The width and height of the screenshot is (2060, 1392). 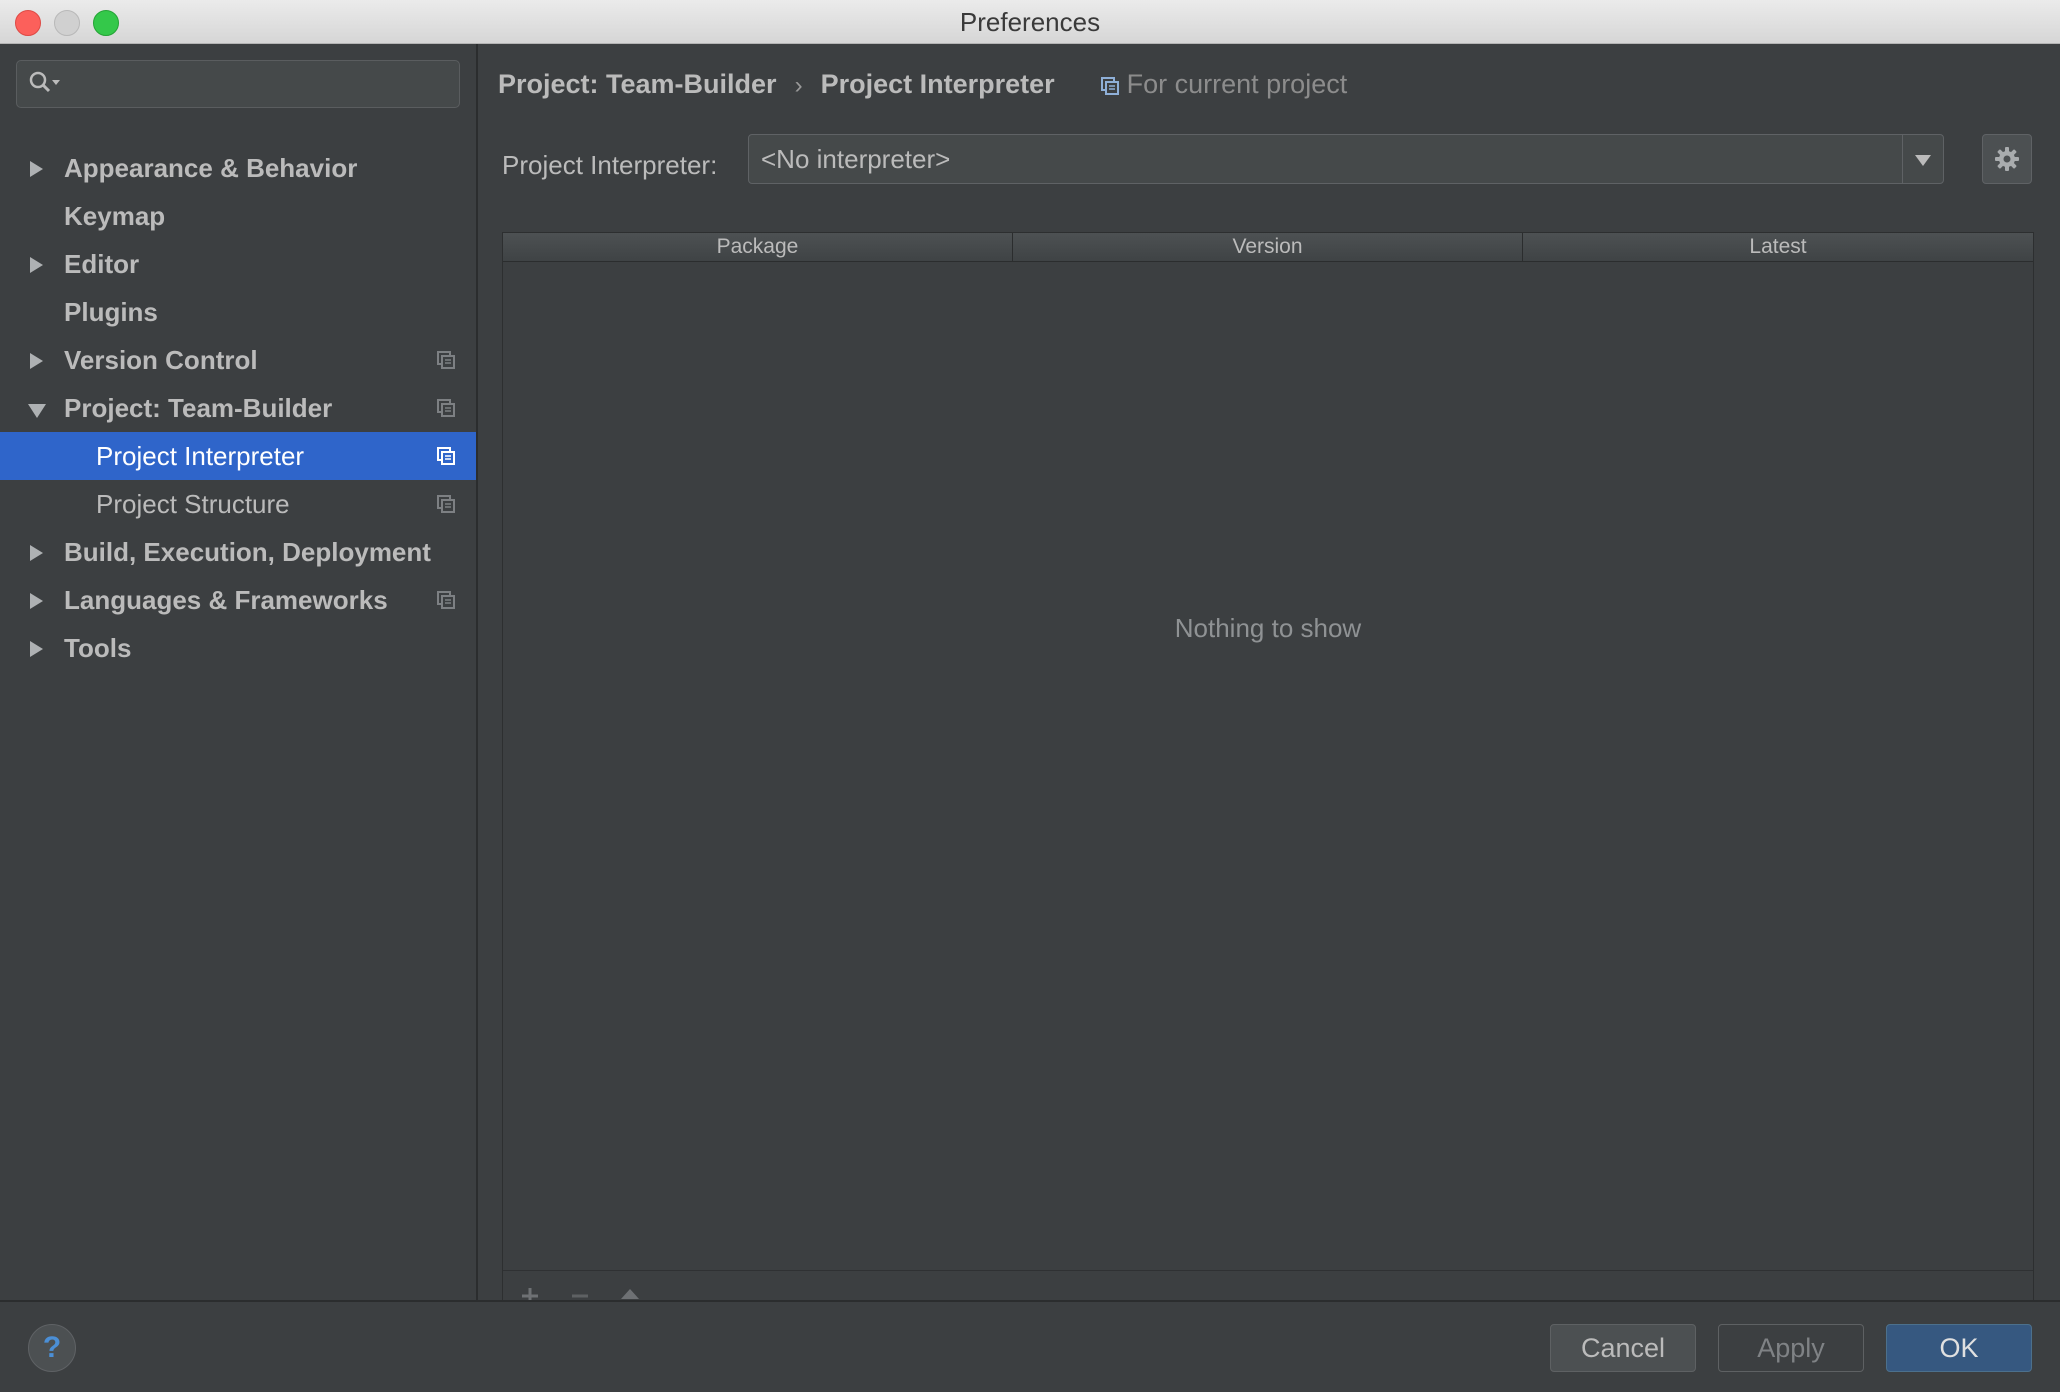 I want to click on column-header-latest: Latest, so click(x=1778, y=247).